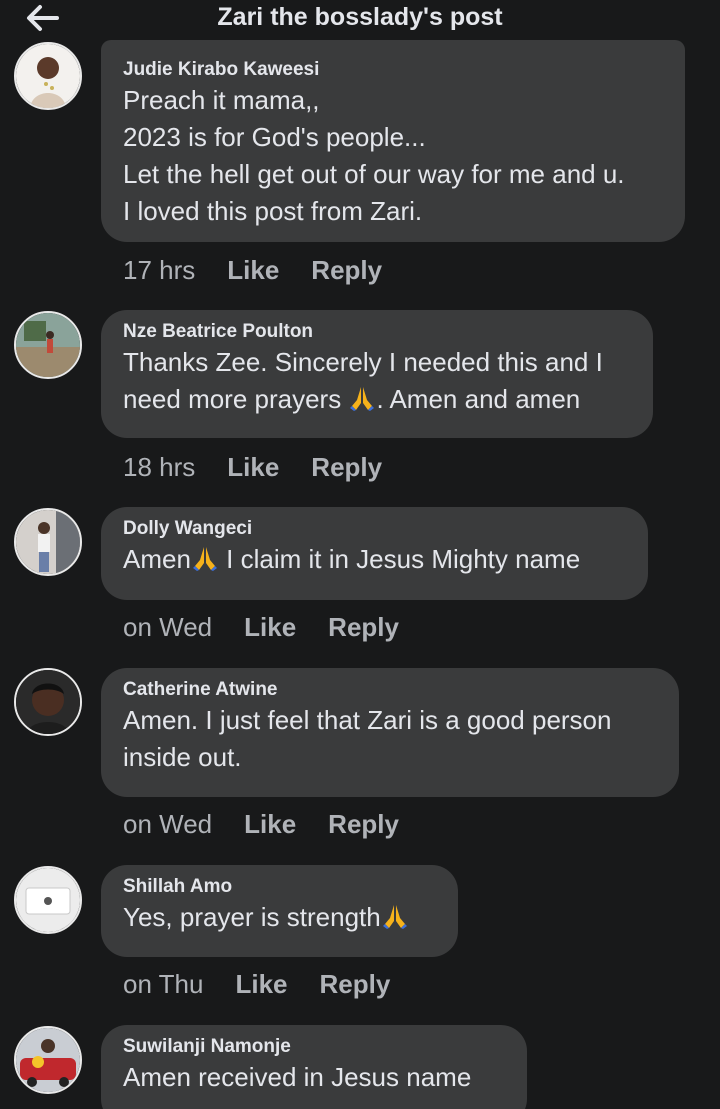 Image resolution: width=720 pixels, height=1109 pixels. What do you see at coordinates (159, 467) in the screenshot?
I see `comment-timestamp: 18 hrs` at bounding box center [159, 467].